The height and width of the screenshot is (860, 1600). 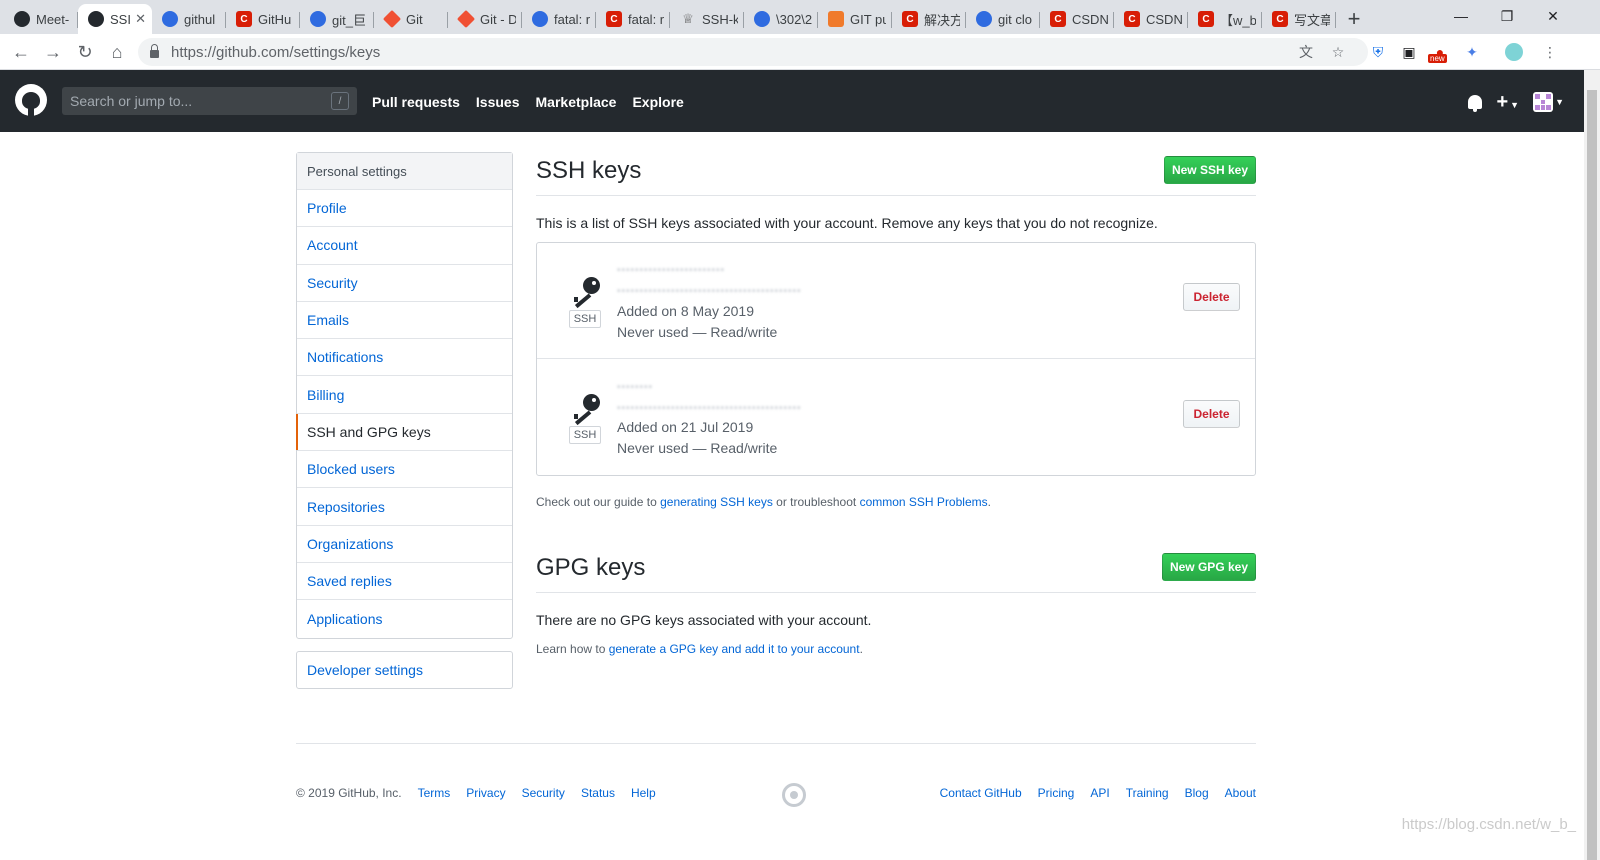 I want to click on profile-icon, so click(x=1514, y=52).